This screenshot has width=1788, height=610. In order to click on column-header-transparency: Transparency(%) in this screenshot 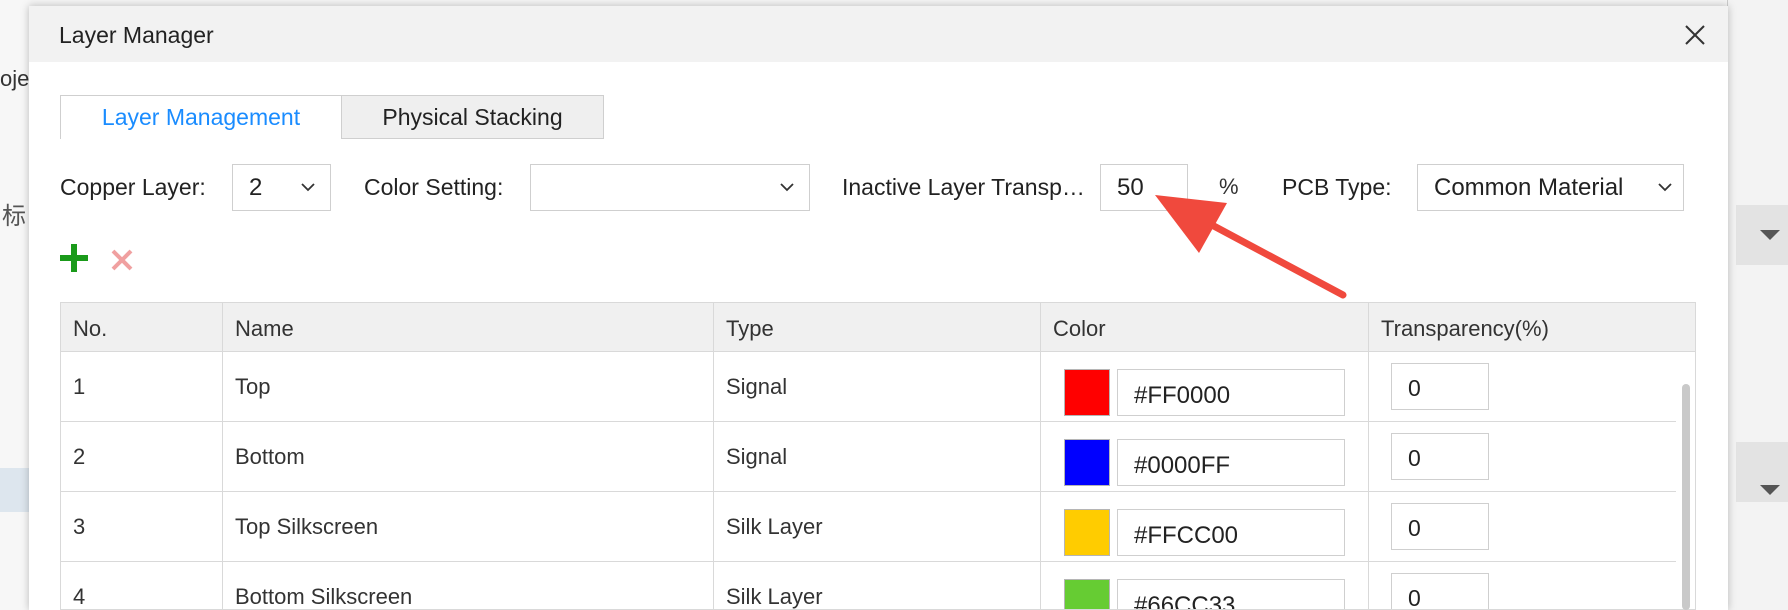, I will do `click(1465, 328)`.